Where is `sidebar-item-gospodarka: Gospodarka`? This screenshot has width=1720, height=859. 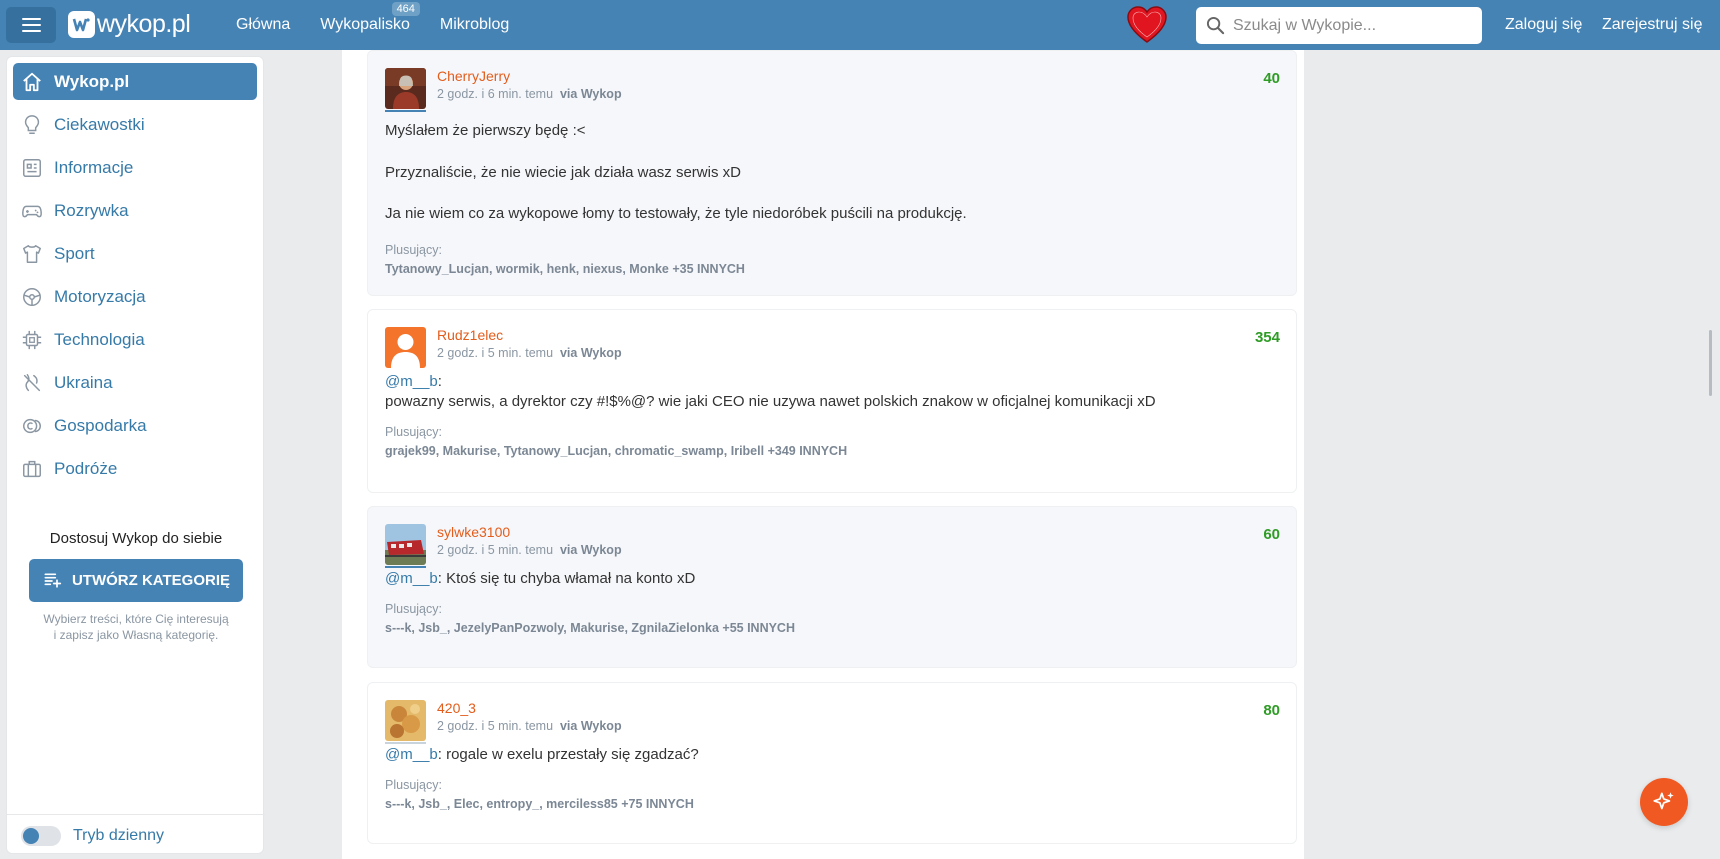
sidebar-item-gospodarka: Gospodarka is located at coordinates (135, 425).